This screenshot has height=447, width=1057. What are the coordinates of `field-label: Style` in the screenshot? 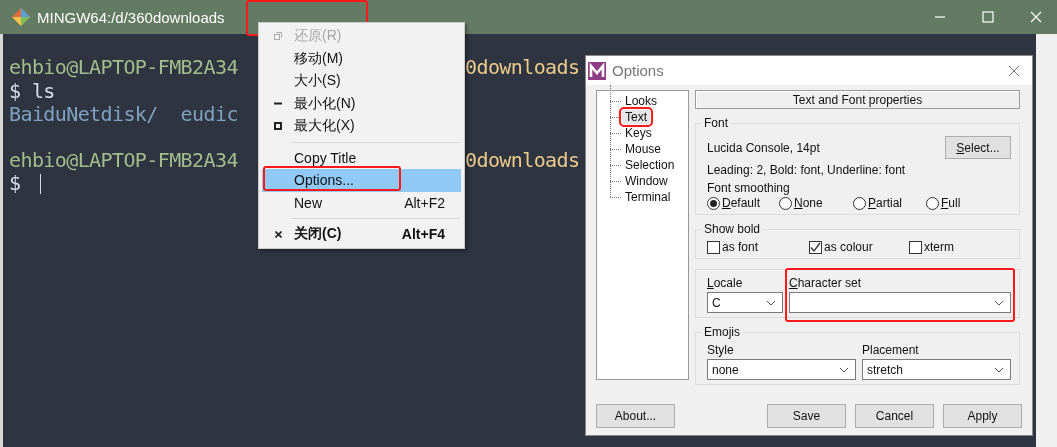 It's located at (721, 350).